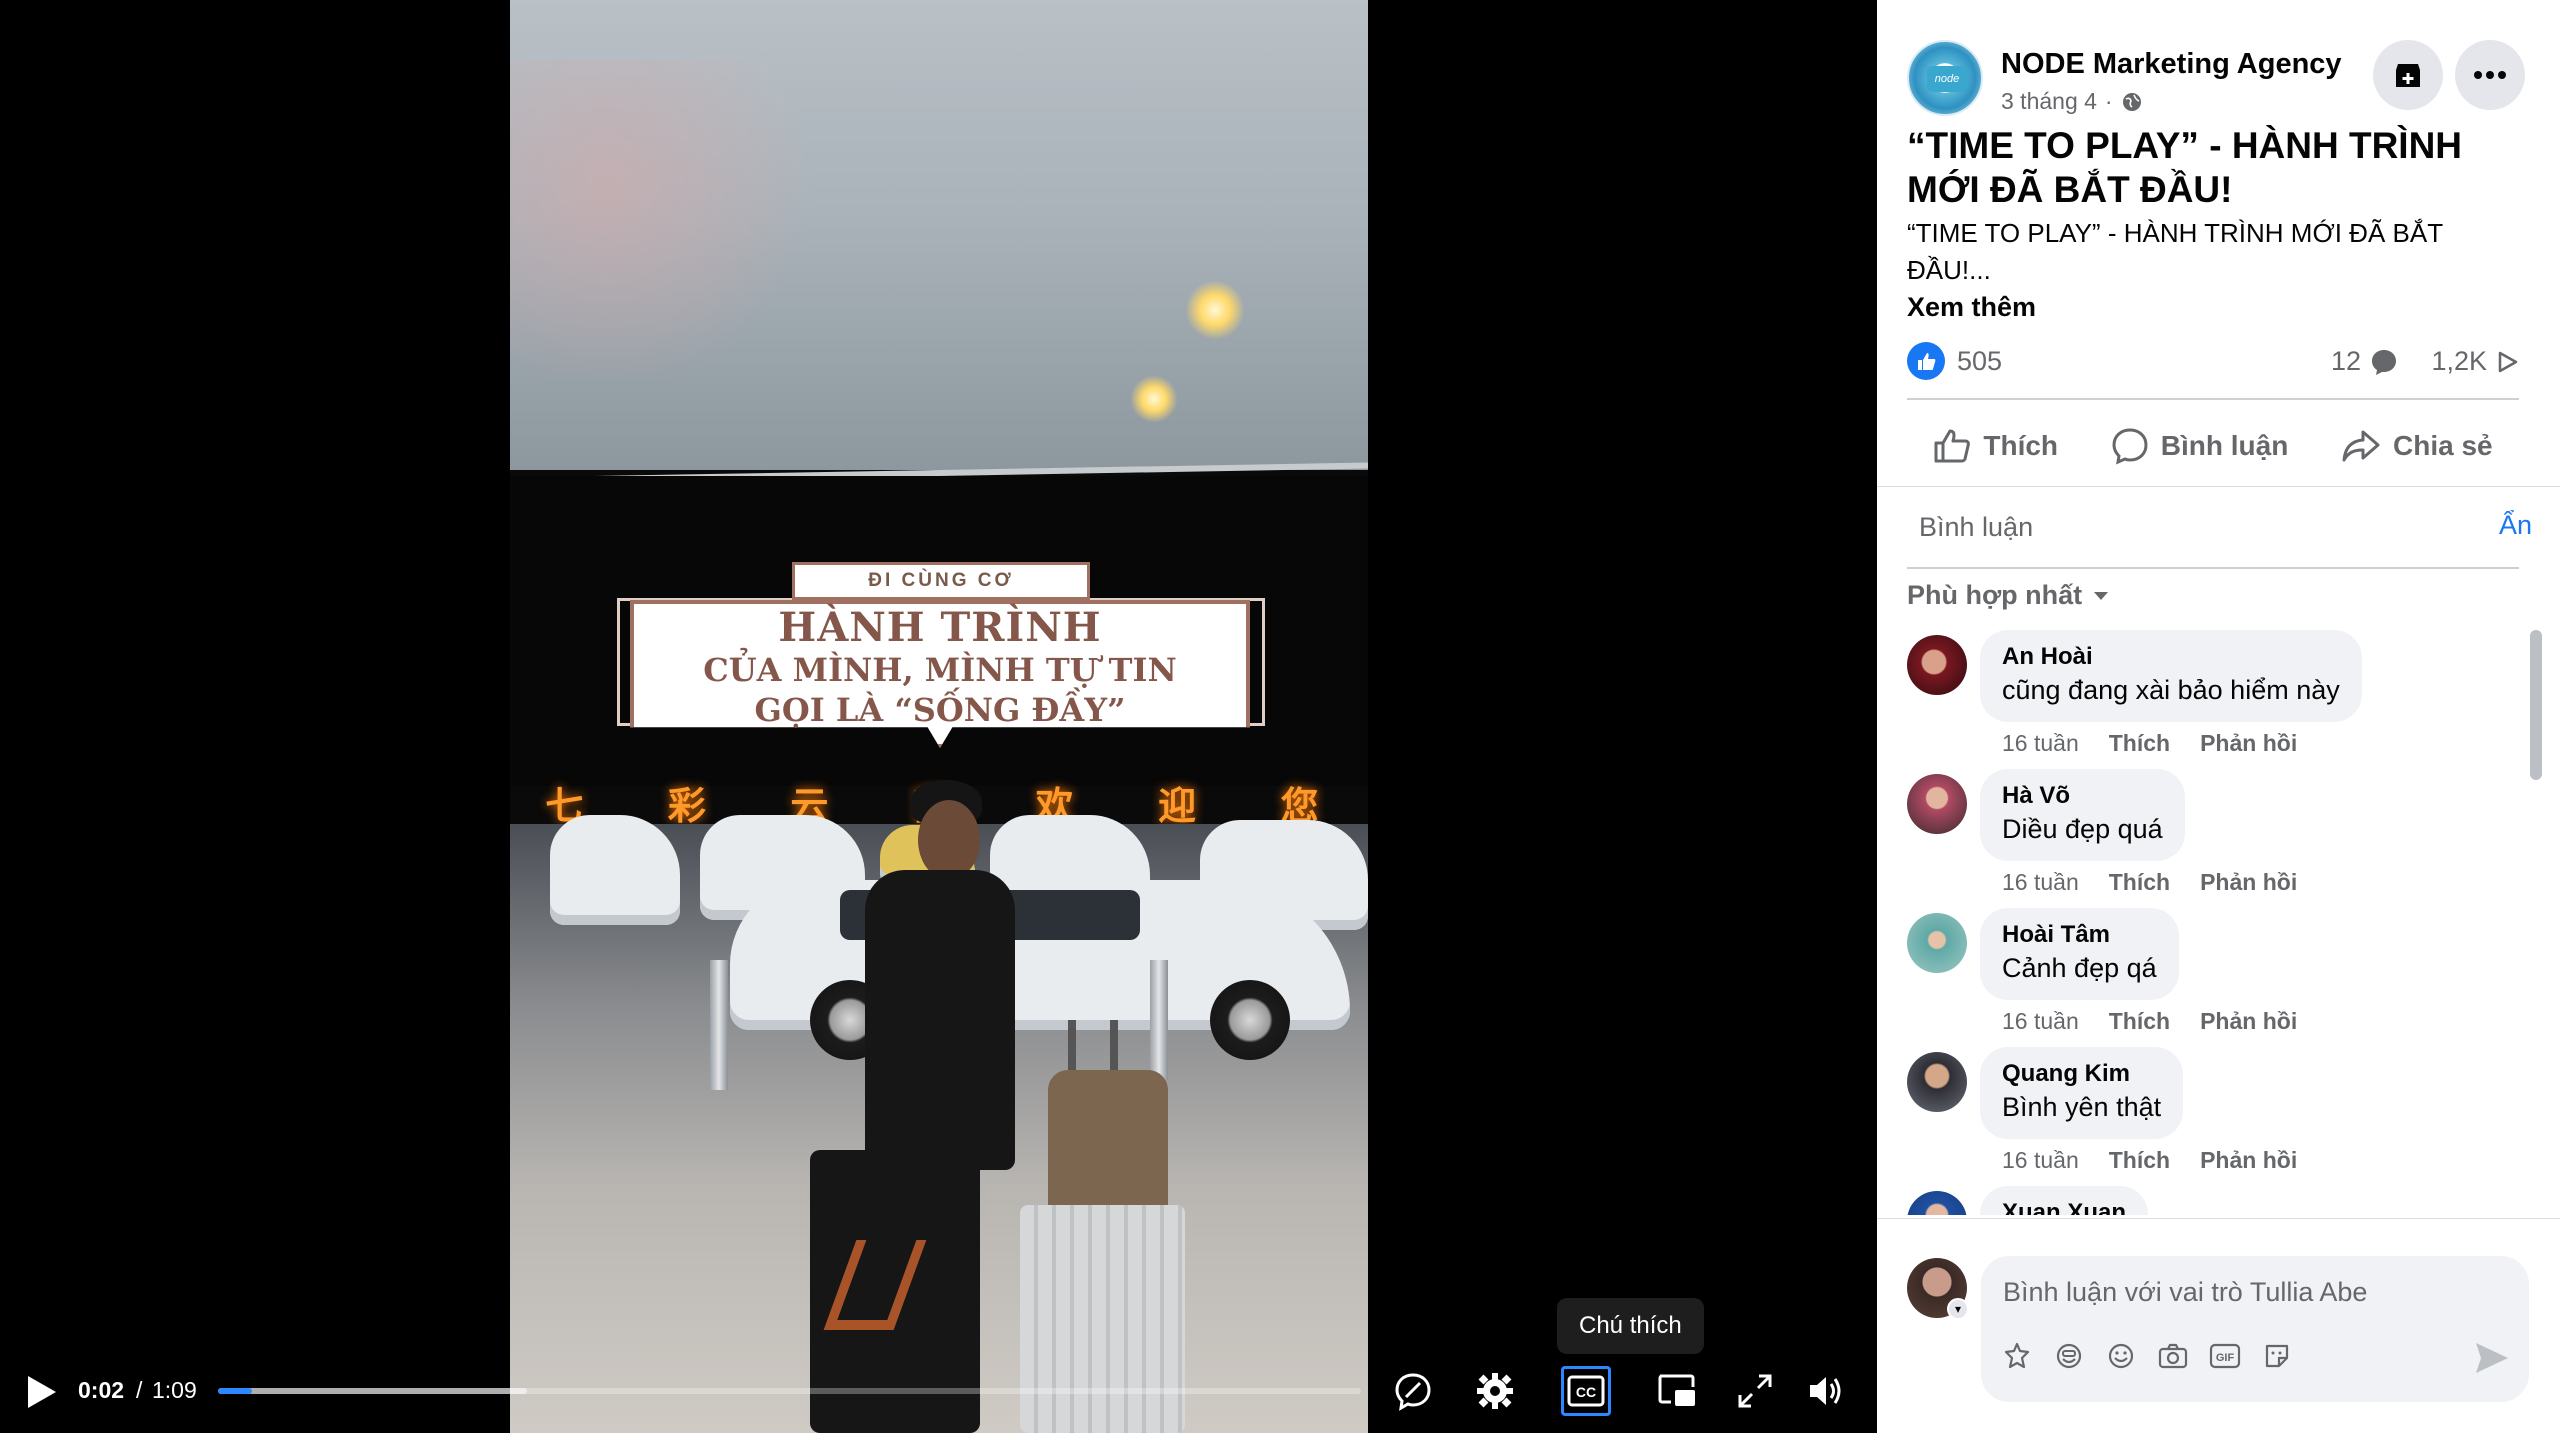 The height and width of the screenshot is (1433, 2560). What do you see at coordinates (2130, 446) in the screenshot?
I see `comment-icon` at bounding box center [2130, 446].